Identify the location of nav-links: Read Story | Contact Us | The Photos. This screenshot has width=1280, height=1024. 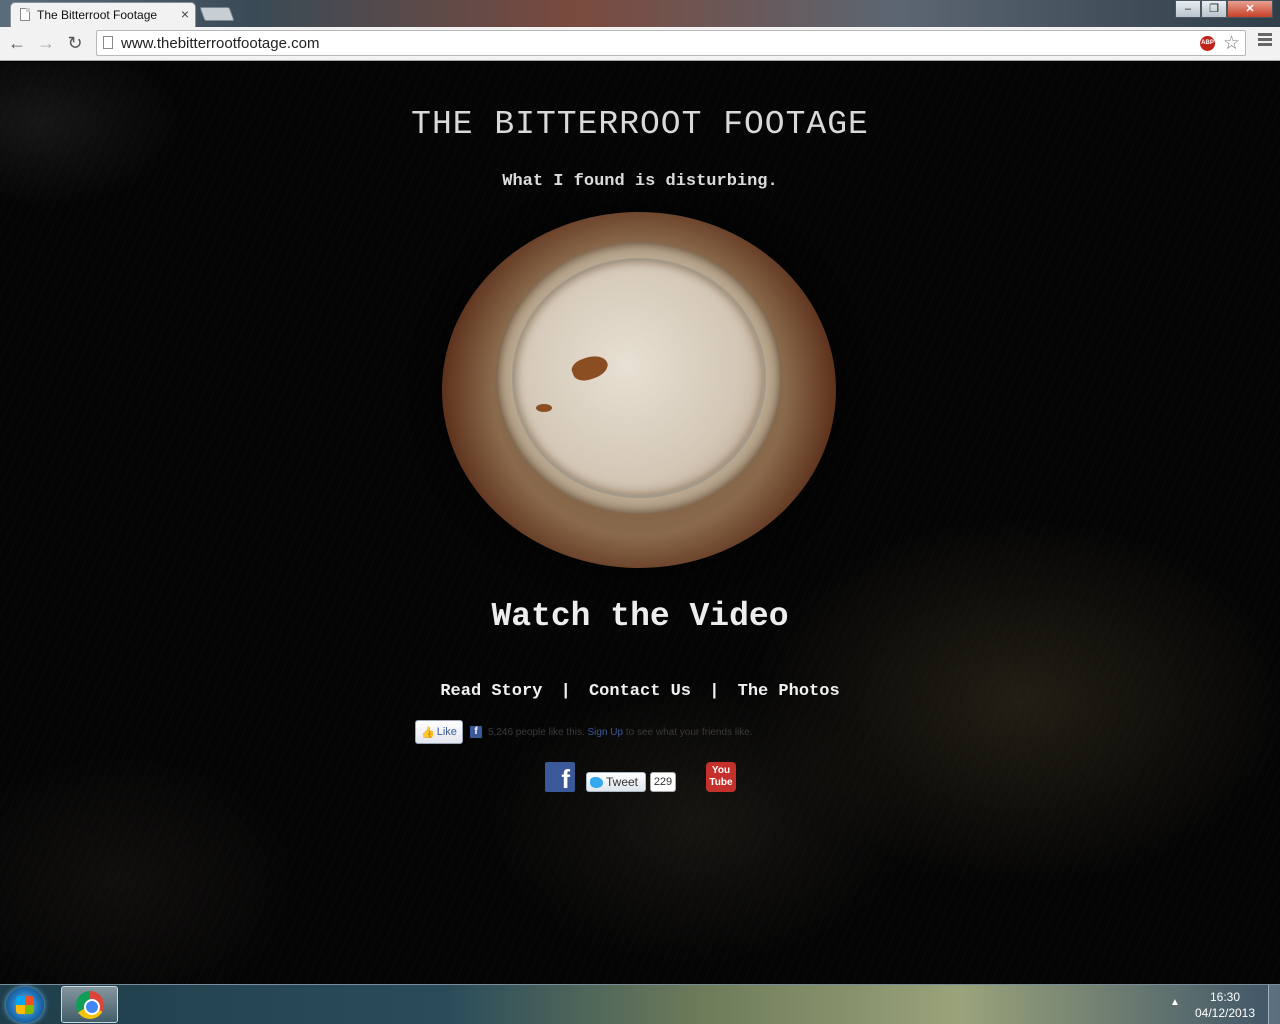
(640, 691).